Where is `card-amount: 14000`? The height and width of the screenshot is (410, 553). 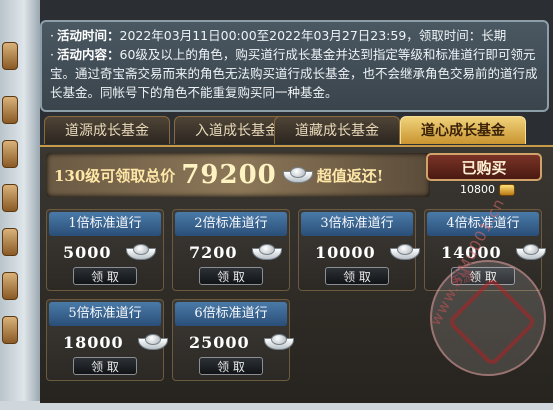
card-amount: 14000 is located at coordinates (471, 252).